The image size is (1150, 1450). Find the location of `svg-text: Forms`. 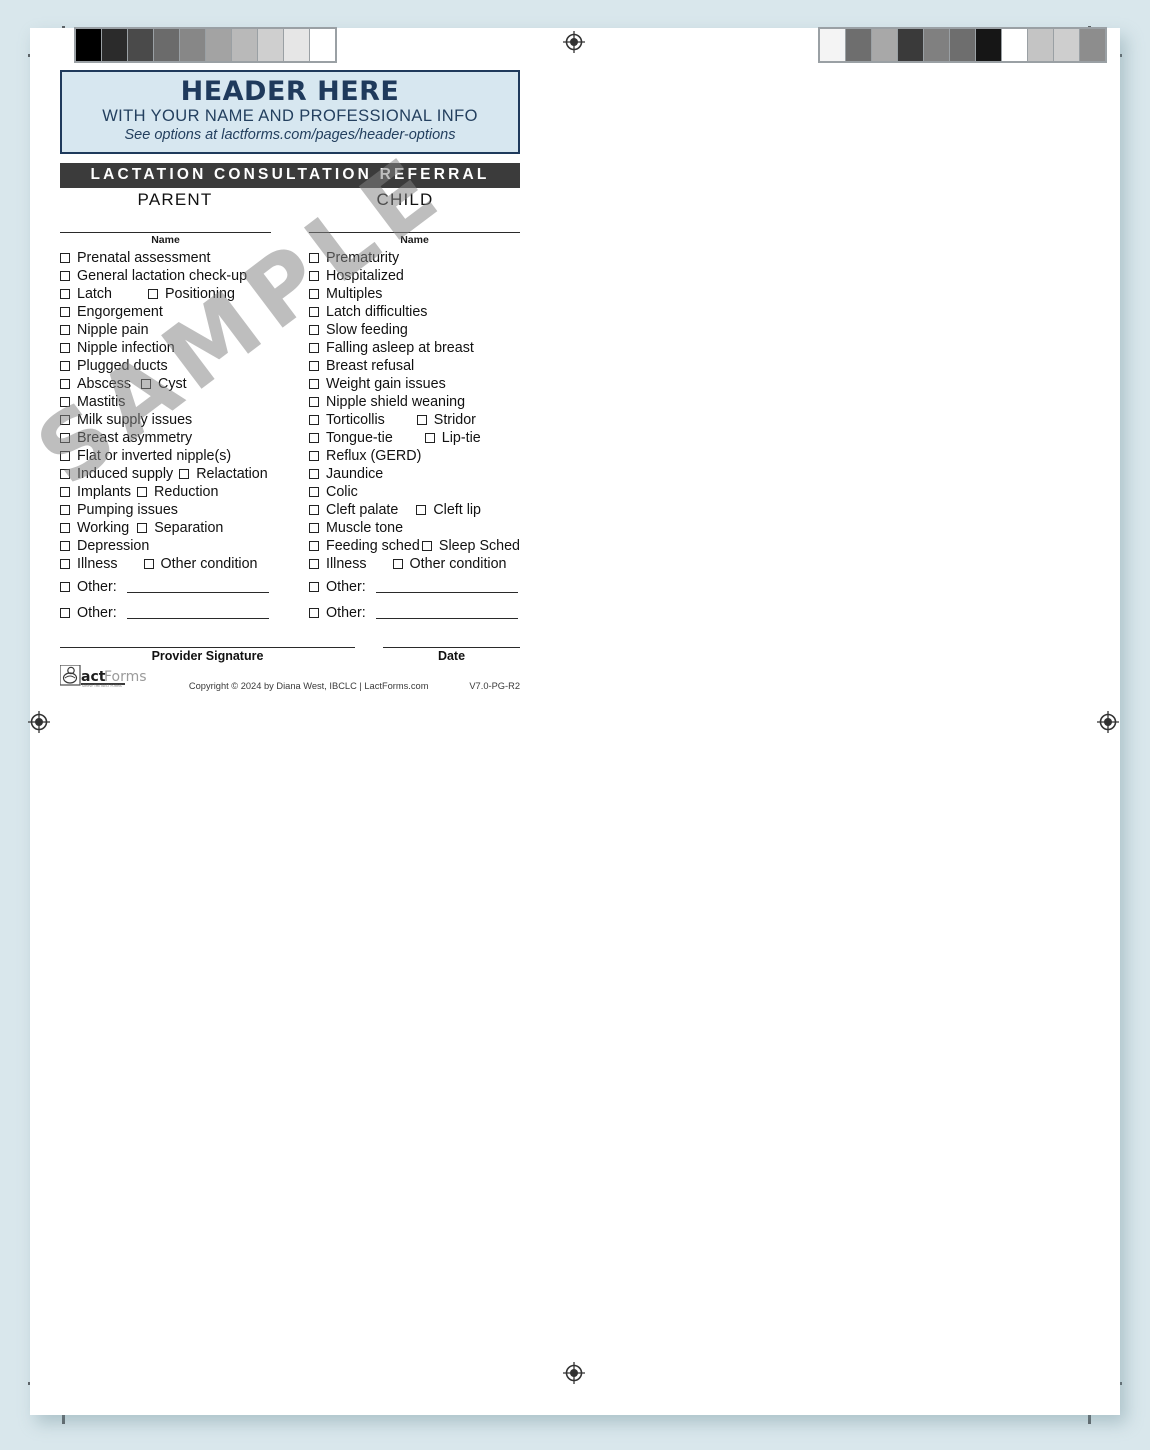

svg-text: Forms is located at coordinates (125, 677).